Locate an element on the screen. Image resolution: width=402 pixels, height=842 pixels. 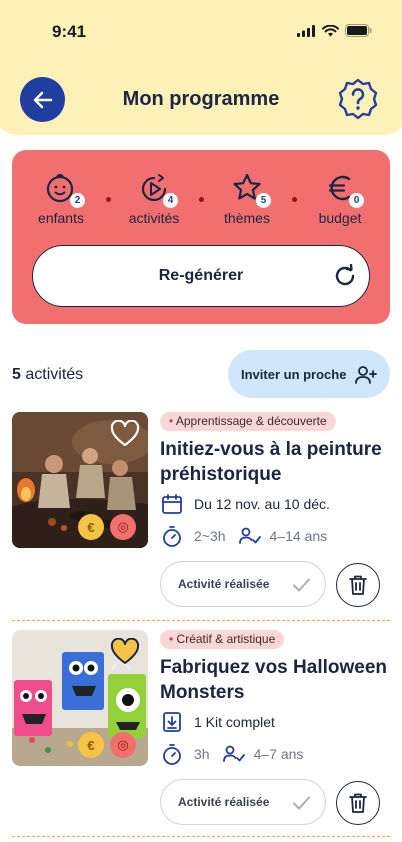
stat-label: thèmes is located at coordinates (247, 218).